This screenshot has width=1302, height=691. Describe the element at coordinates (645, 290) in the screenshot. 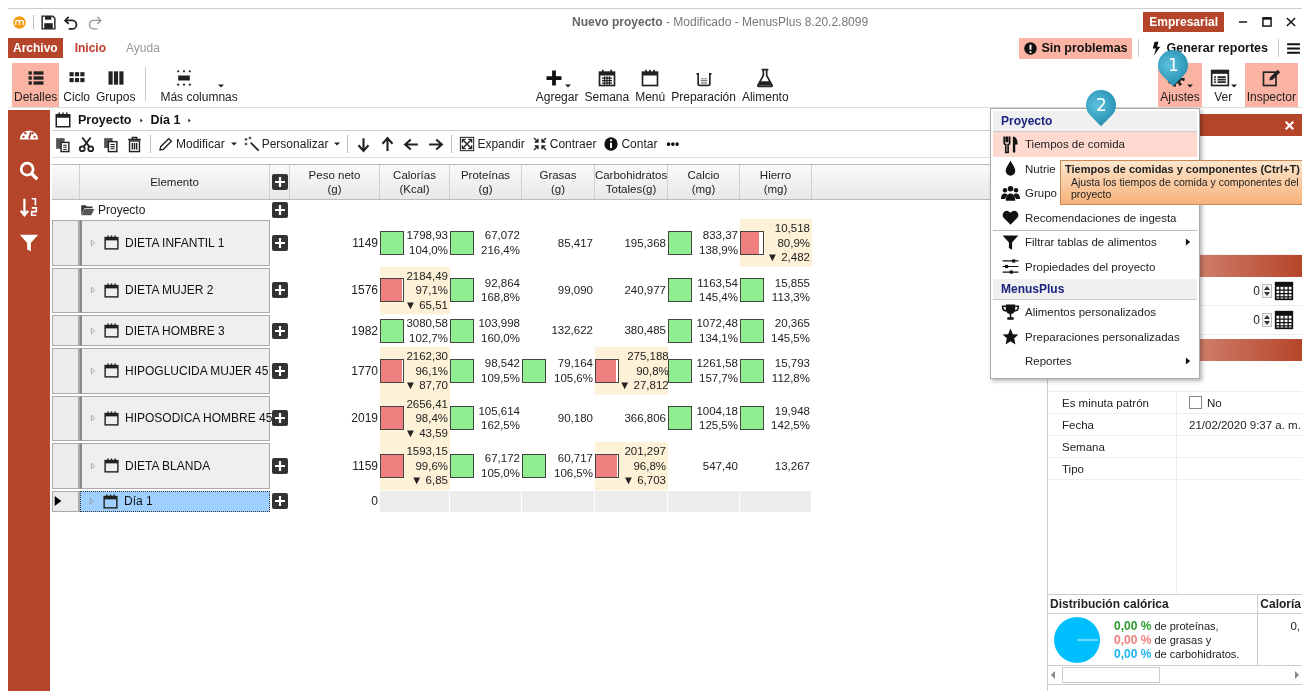

I see `cell-value: 240,977` at that location.